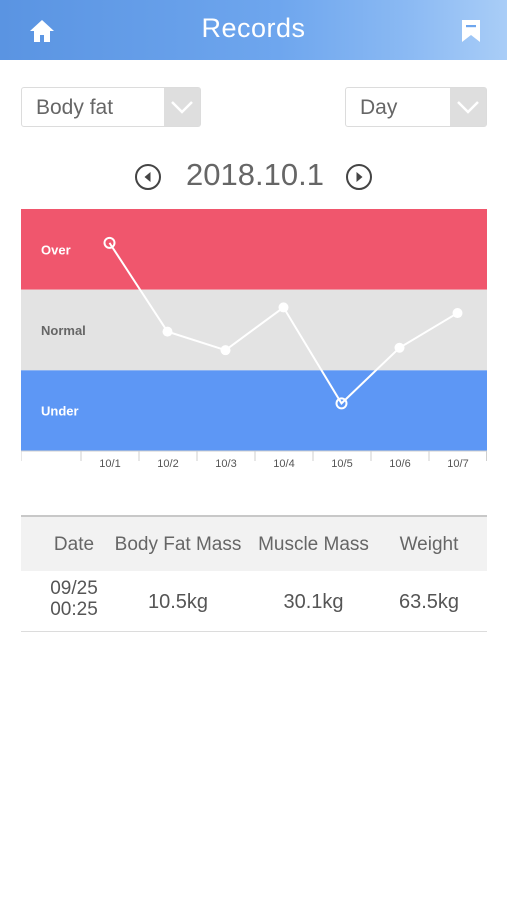 Image resolution: width=507 pixels, height=900 pixels. Describe the element at coordinates (254, 601) in the screenshot. I see `table-row: 09/25 00:25 10.5kg 30.1kg 63.5kg` at that location.